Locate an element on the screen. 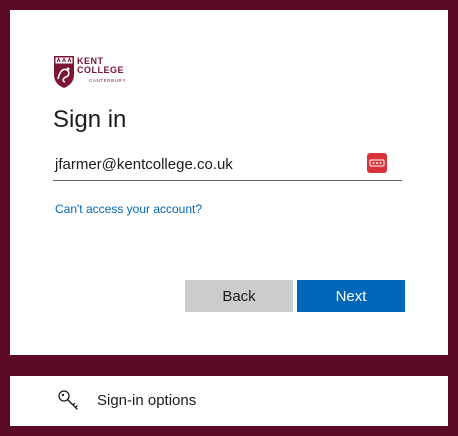  logo-text: KENT COLLEGE CANTERBURY is located at coordinates (101, 71).